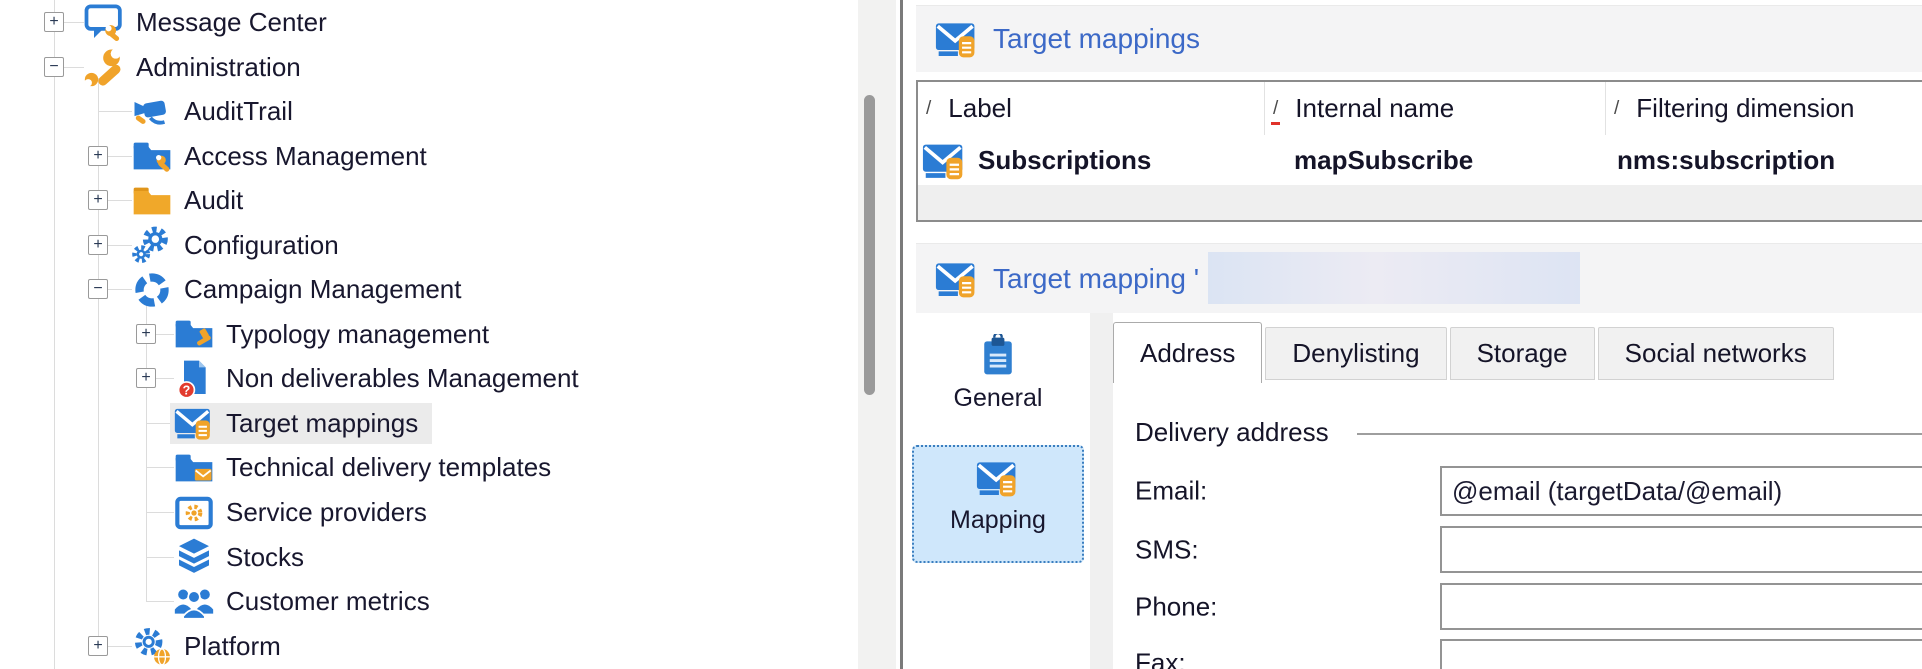 This screenshot has width=1922, height=669. What do you see at coordinates (957, 39) in the screenshot?
I see `target-mappings-icon` at bounding box center [957, 39].